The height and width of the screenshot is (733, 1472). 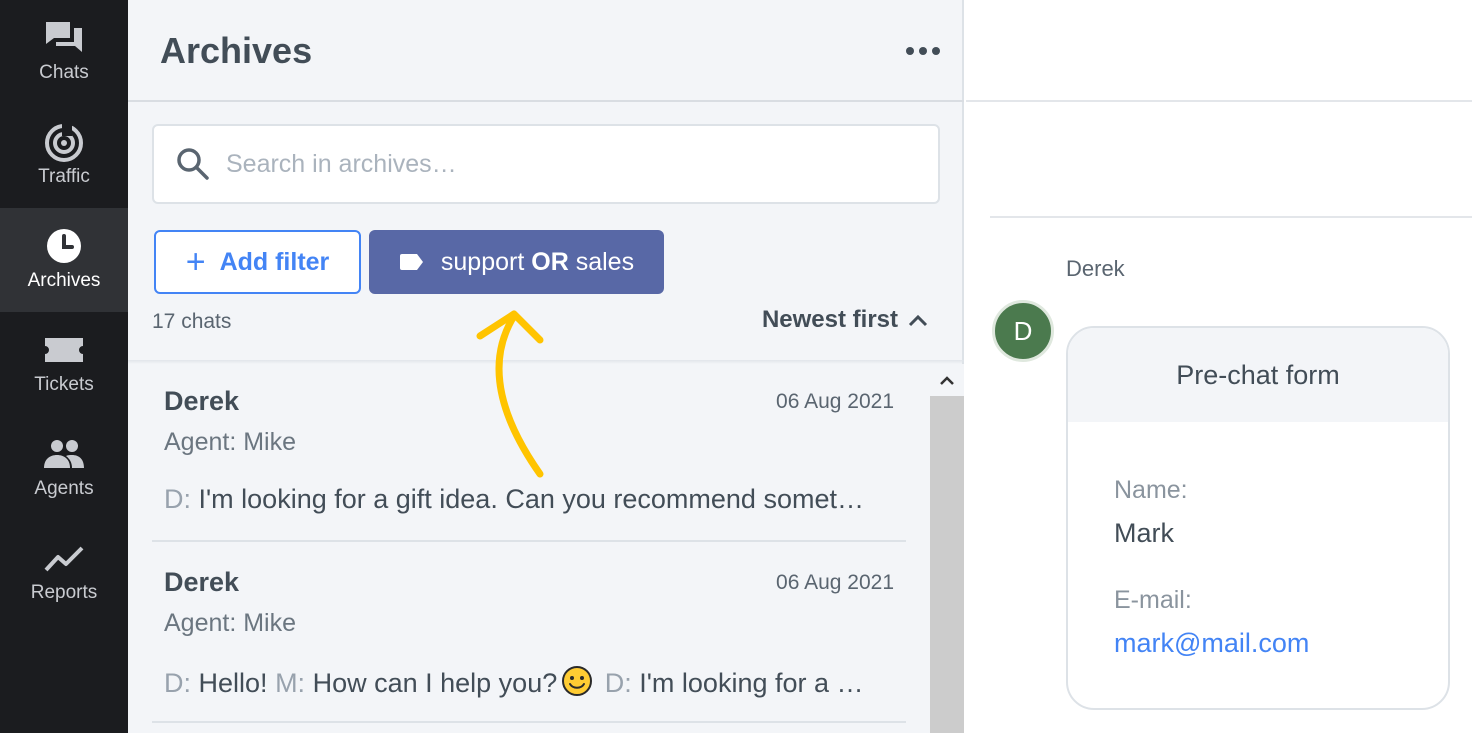 What do you see at coordinates (923, 51) in the screenshot?
I see `more-options-icon` at bounding box center [923, 51].